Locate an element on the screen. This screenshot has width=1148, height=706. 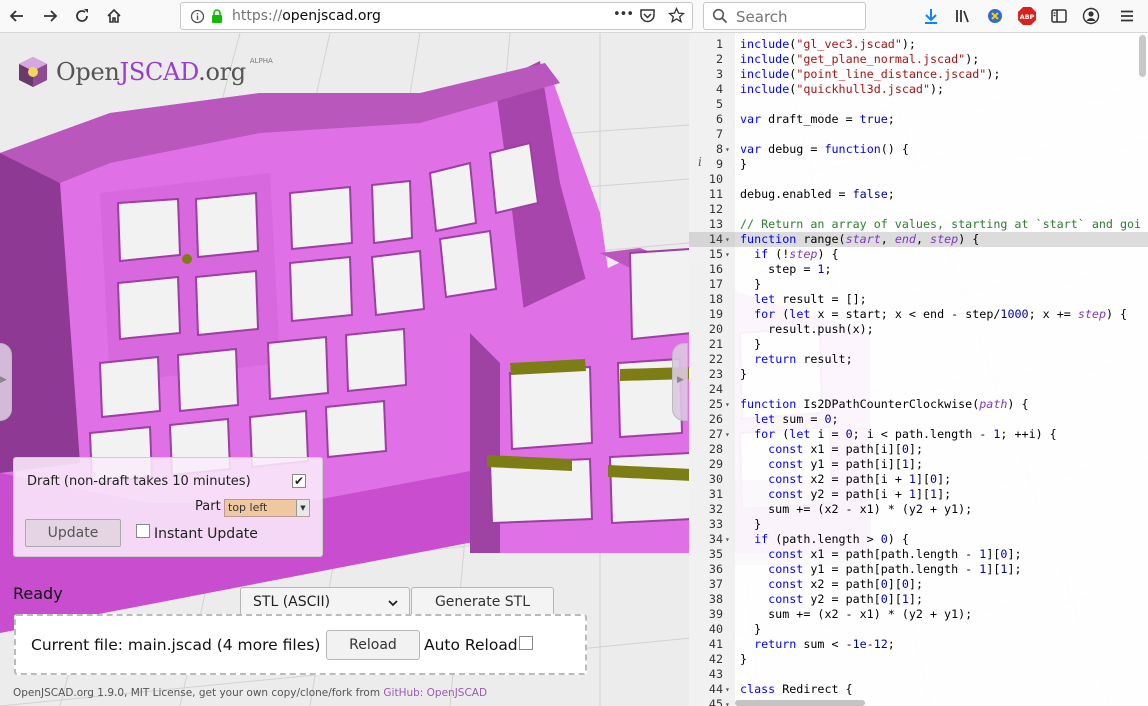
code-line: 22 return result; is located at coordinates (918, 359).